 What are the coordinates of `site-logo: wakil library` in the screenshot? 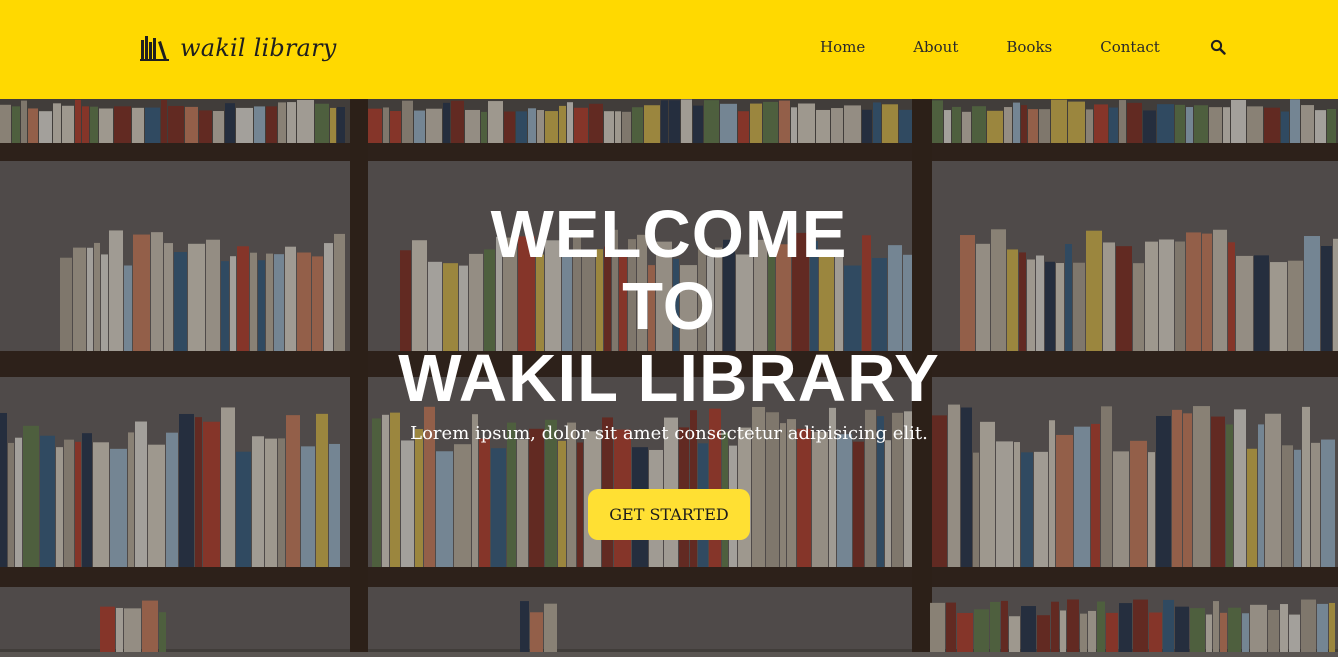 It's located at (238, 48).